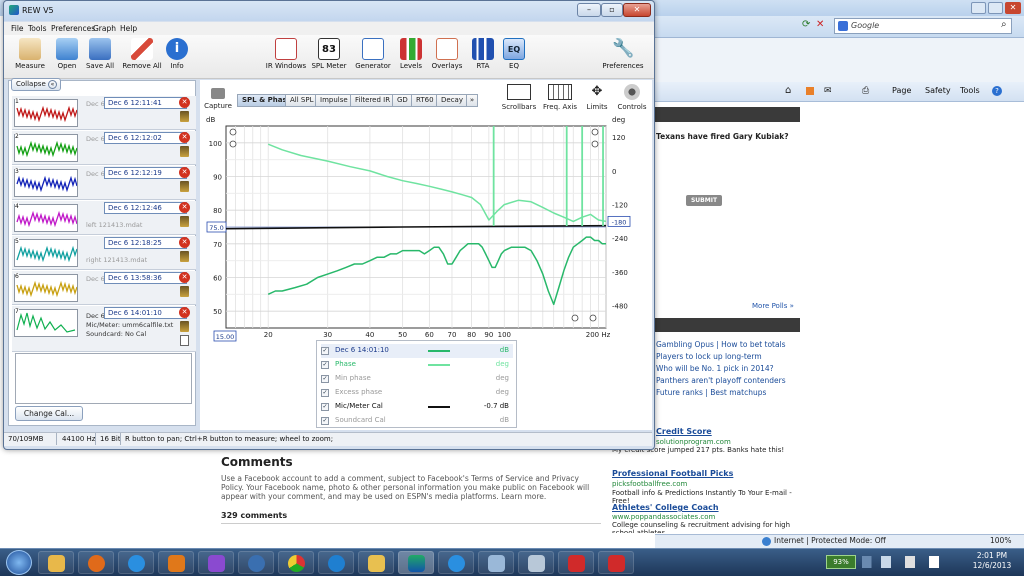  Describe the element at coordinates (612, 10) in the screenshot. I see `maximize-button: ▫` at that location.